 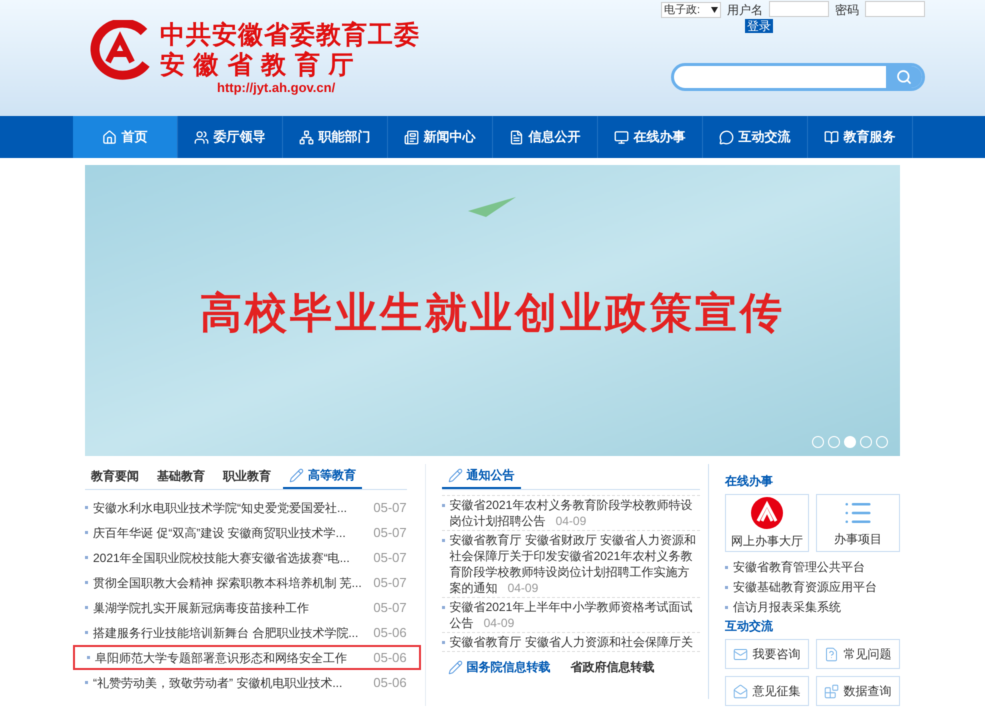 I want to click on nav-tab: 互动交流, so click(x=755, y=137).